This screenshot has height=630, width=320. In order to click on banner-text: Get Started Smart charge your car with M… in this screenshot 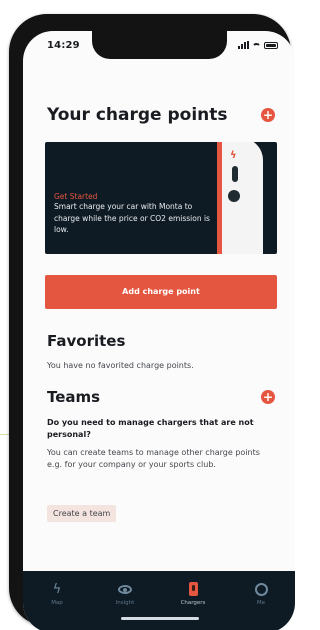, I will do `click(132, 214)`.